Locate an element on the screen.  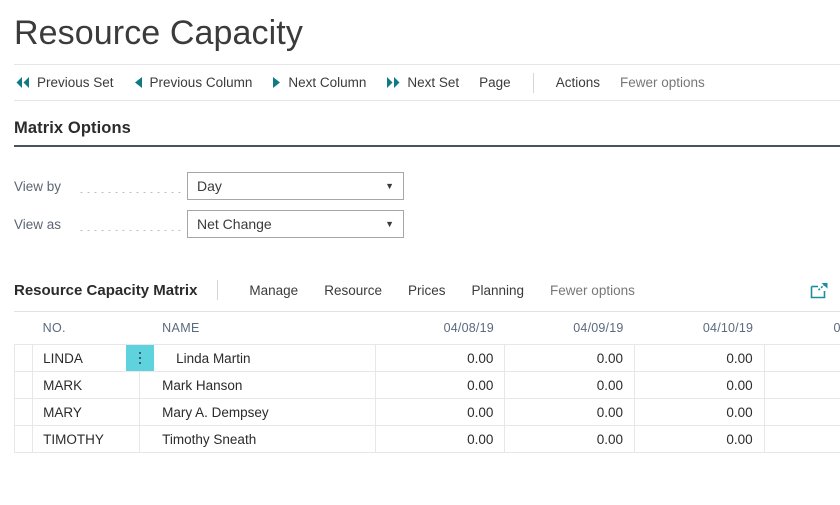
toolbar-next-column-label: Next Column is located at coordinates (327, 82).